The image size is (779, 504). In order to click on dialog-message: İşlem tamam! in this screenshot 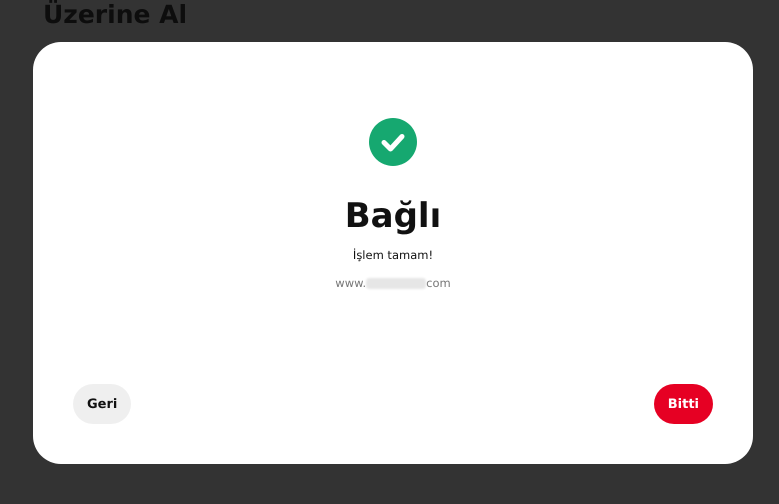, I will do `click(393, 255)`.